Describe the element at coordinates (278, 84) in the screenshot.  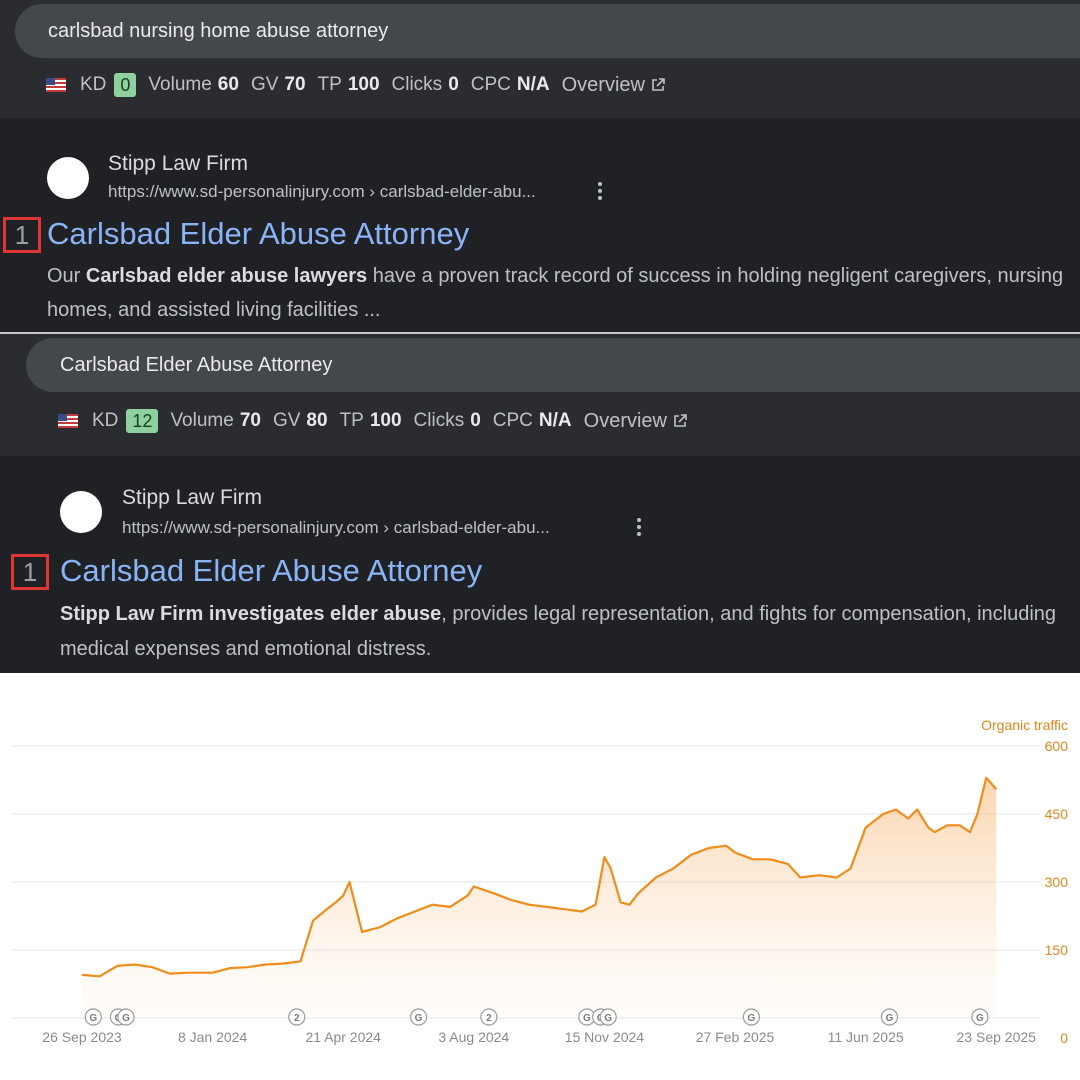
I see `gv-metric: GV 70` at that location.